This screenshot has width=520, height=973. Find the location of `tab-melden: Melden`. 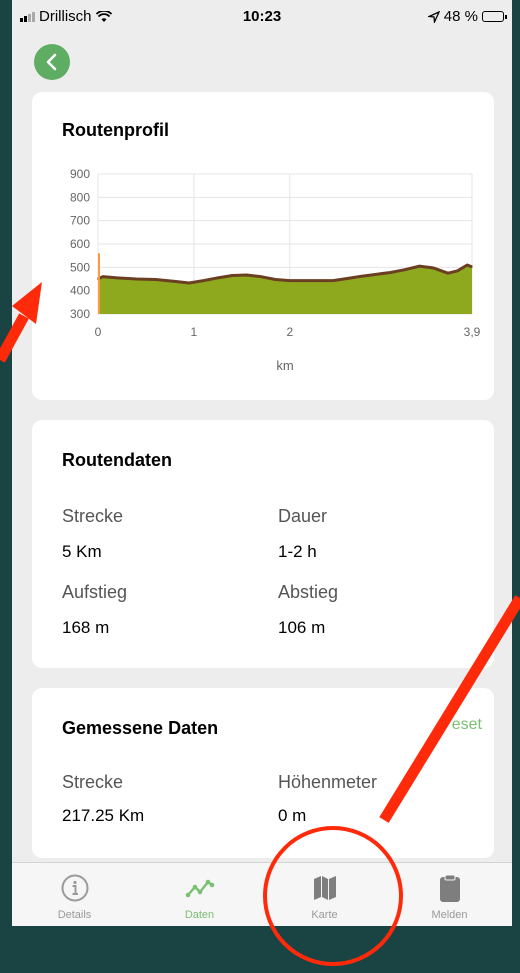

tab-melden: Melden is located at coordinates (449, 894).